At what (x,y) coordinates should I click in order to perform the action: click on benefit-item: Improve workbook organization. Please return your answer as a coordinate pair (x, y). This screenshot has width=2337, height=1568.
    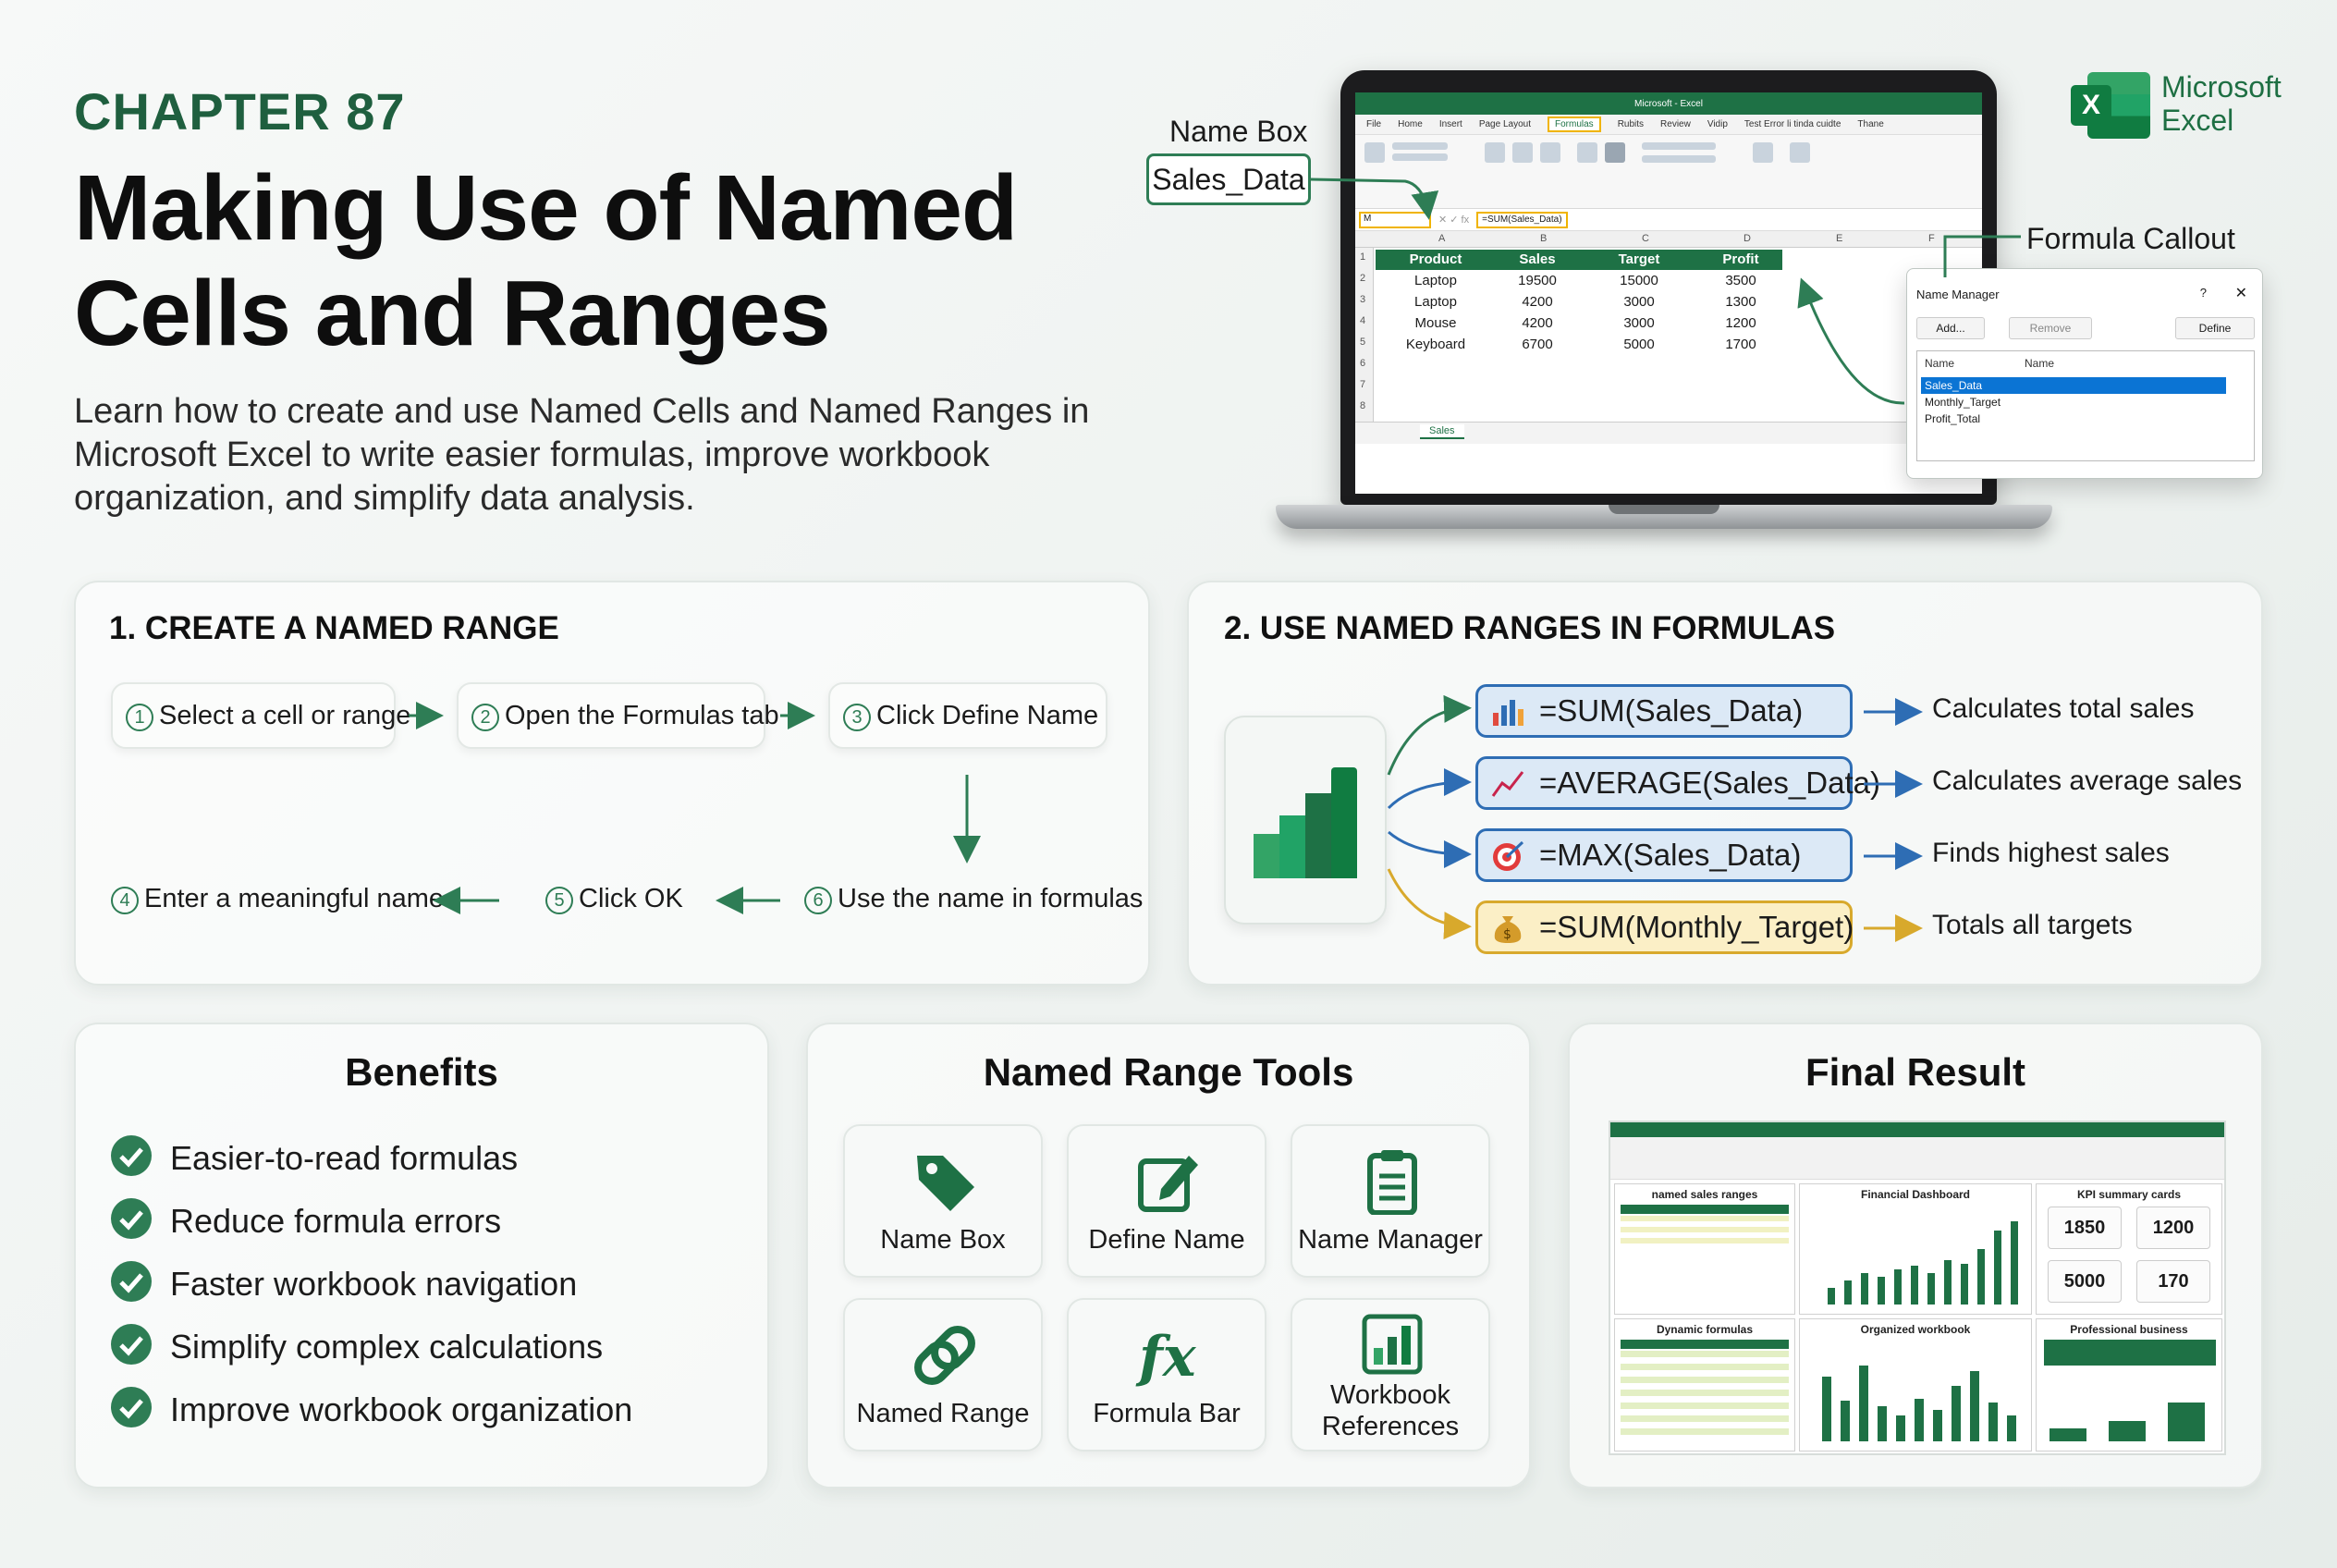
    Looking at the image, I should click on (371, 1408).